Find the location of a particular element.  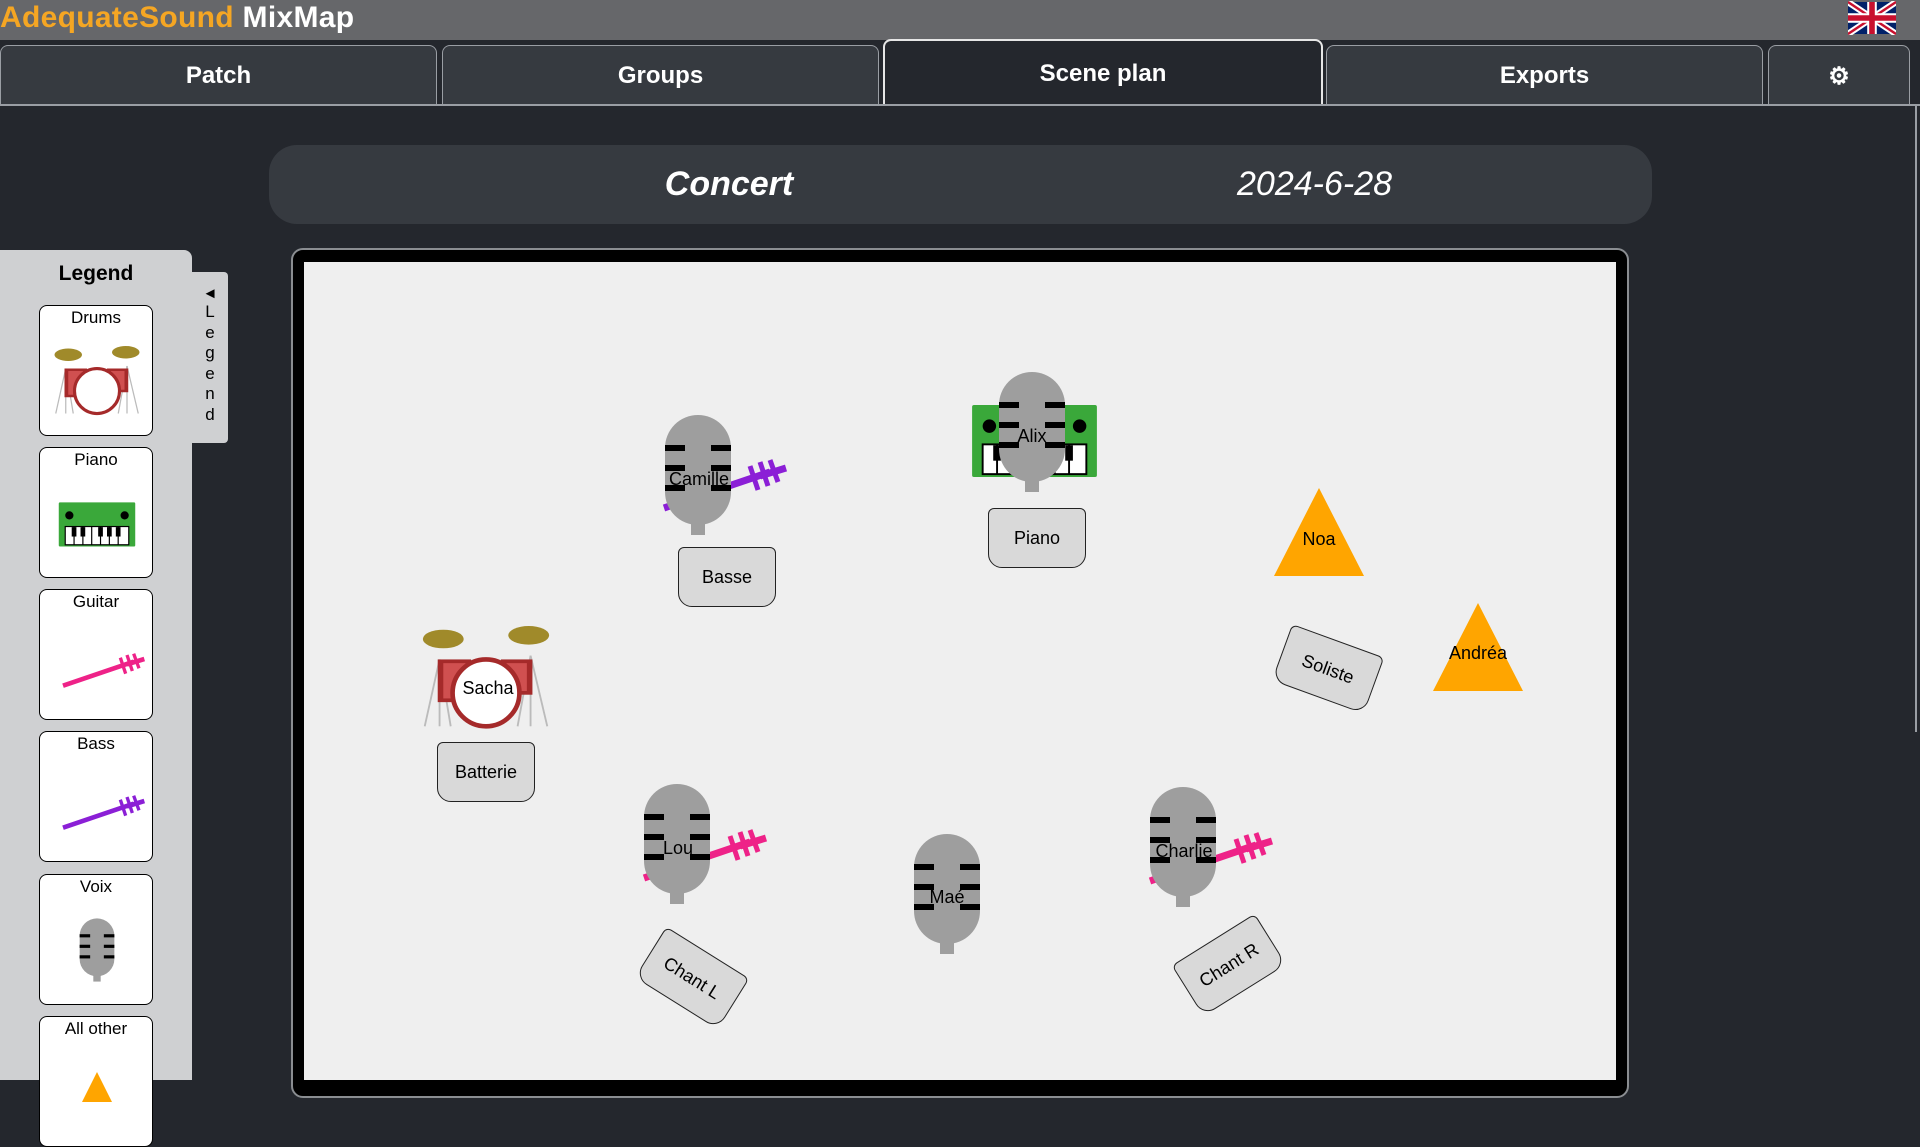

bass-icon is located at coordinates (97, 807).